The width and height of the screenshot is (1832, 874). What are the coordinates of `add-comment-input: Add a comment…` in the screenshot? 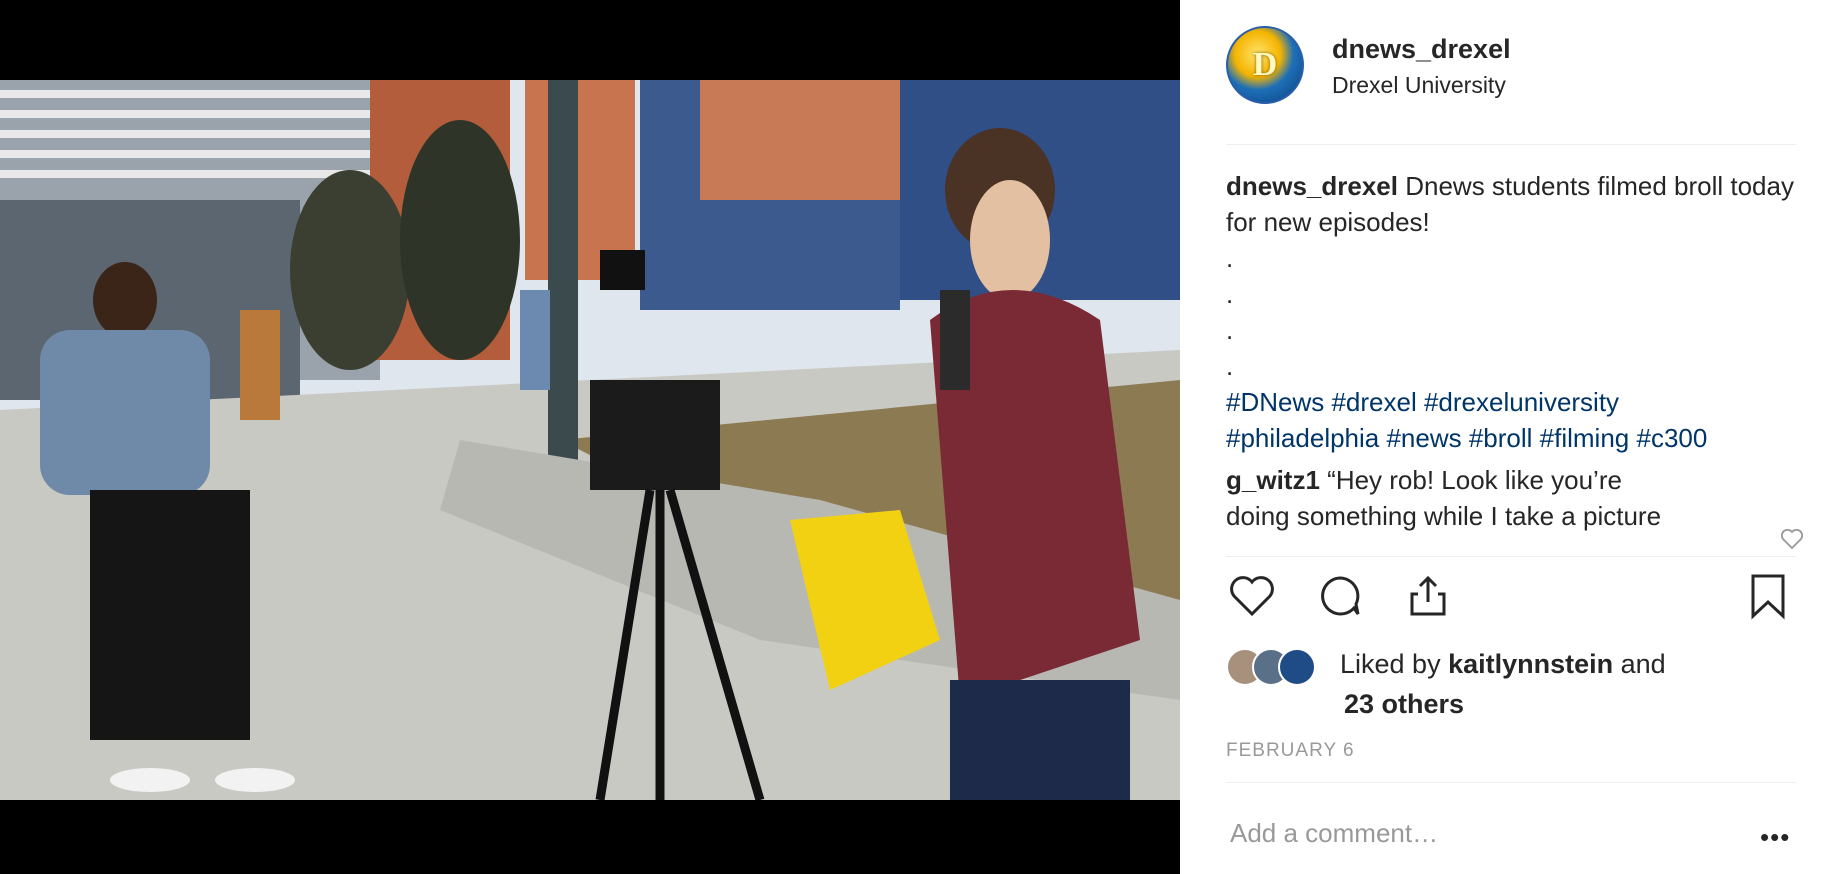 It's located at (1334, 833).